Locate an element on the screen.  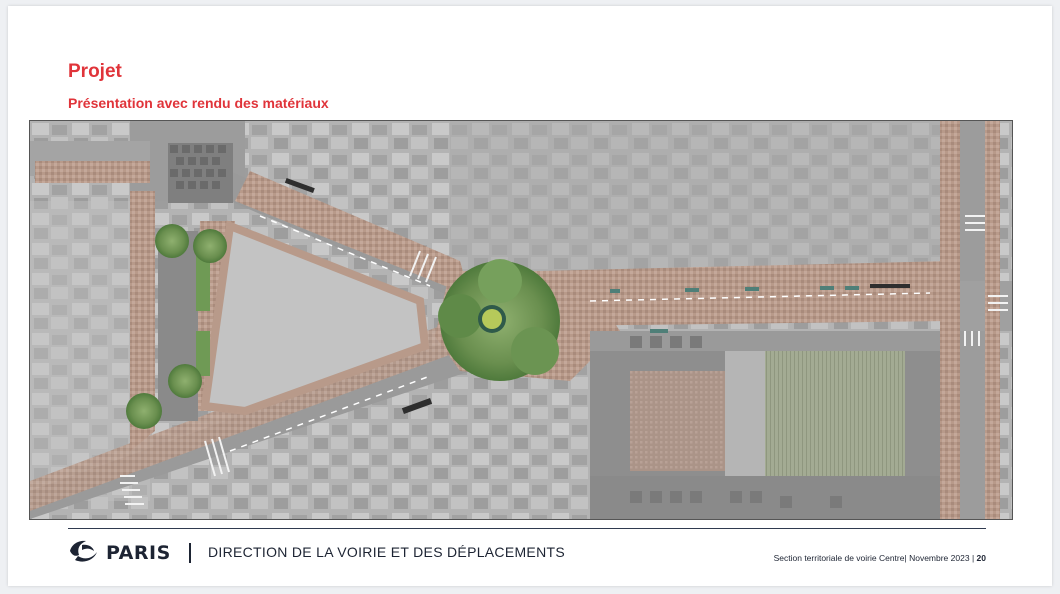
page-number: 20 is located at coordinates (981, 558).